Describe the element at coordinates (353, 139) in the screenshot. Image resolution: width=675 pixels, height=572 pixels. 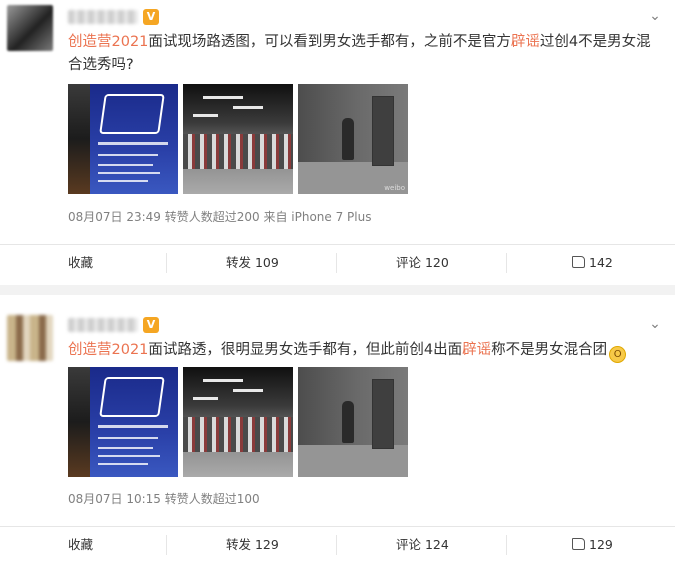
I see `image-thumbnail-corridor: weibo` at that location.